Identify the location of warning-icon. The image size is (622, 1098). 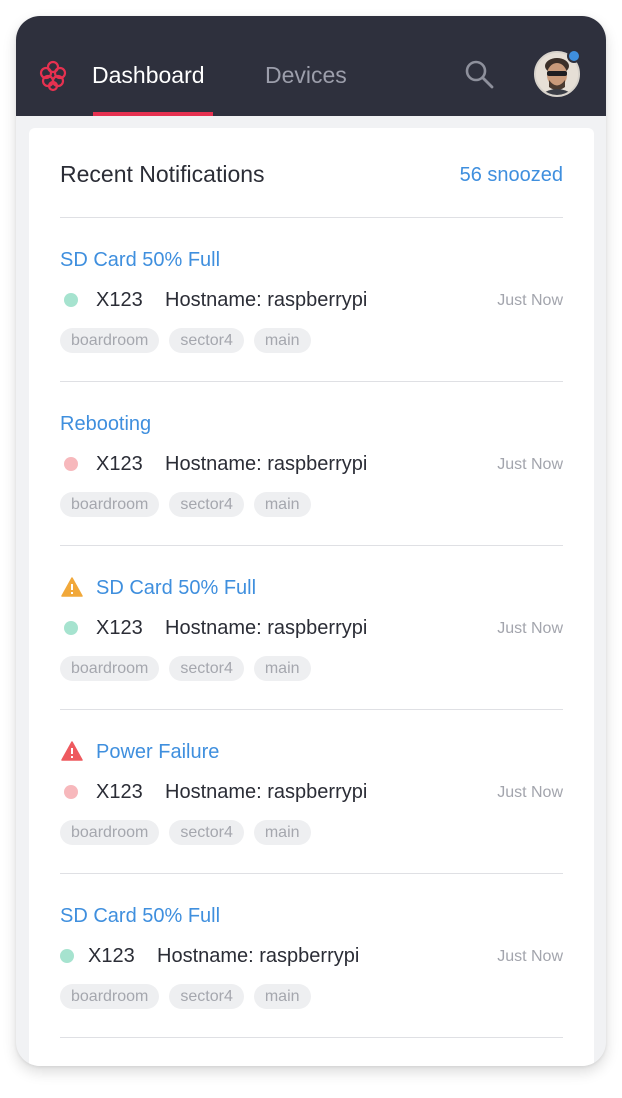
(72, 587).